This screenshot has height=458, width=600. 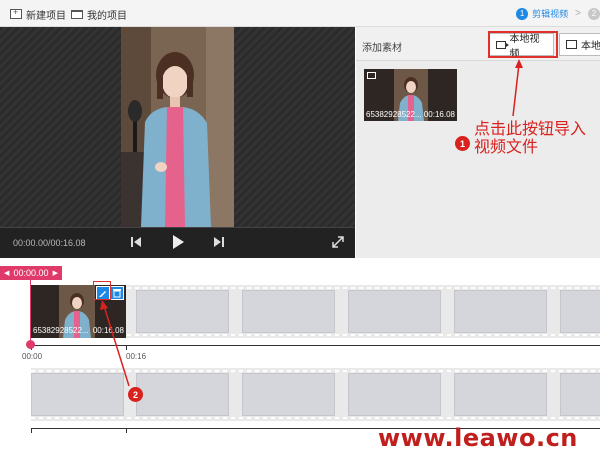 What do you see at coordinates (49, 243) in the screenshot?
I see `preview-timecode: 00:00.00/00:16.08` at bounding box center [49, 243].